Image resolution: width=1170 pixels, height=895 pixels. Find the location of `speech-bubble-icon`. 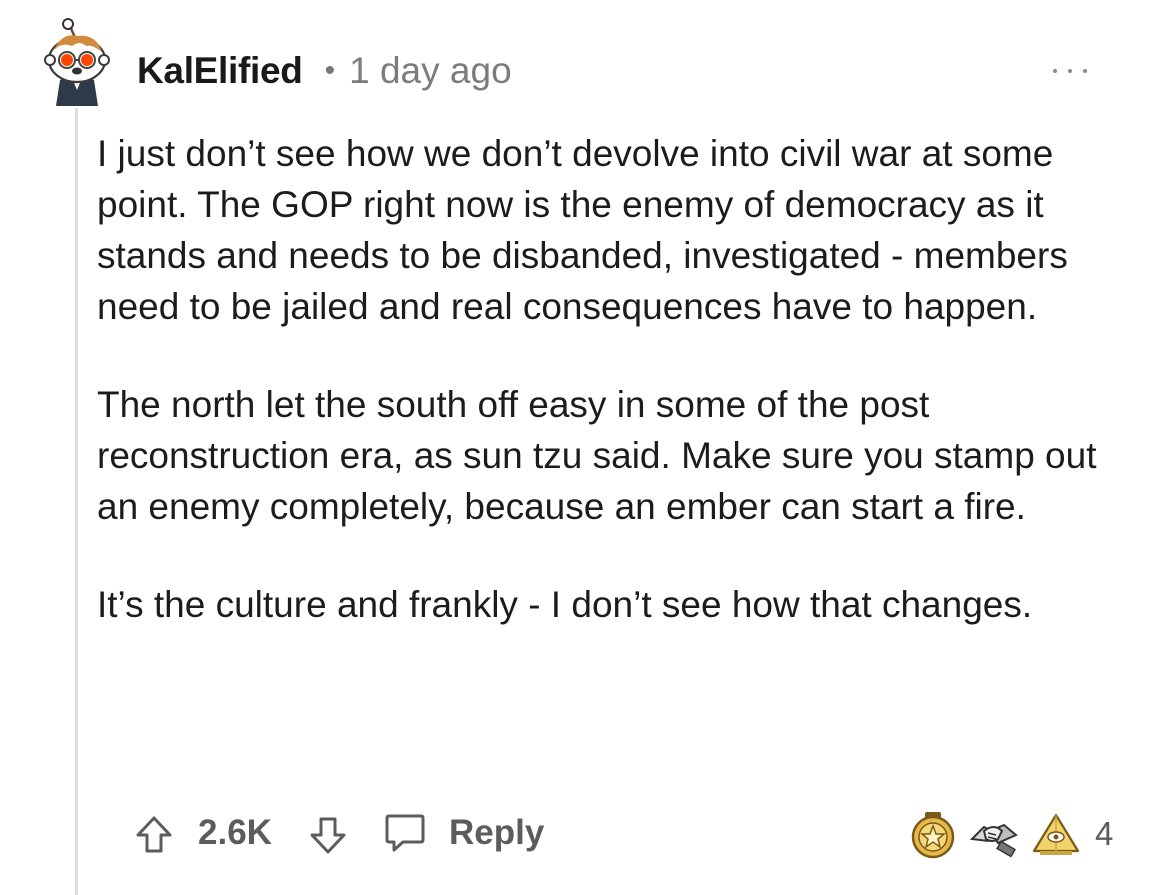

speech-bubble-icon is located at coordinates (405, 833).